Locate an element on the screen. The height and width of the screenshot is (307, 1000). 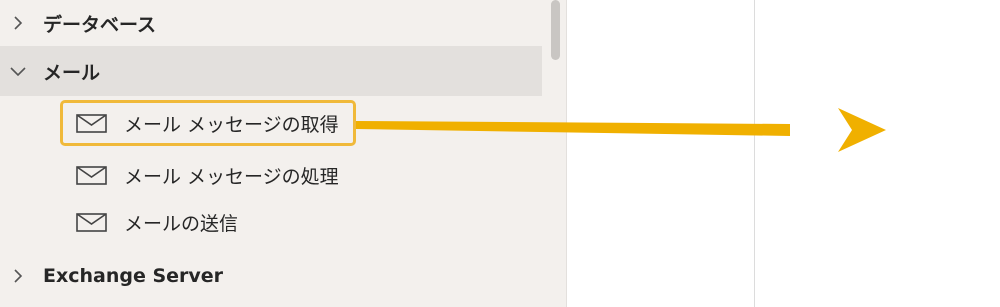
group-label-database: データベース is located at coordinates (100, 24).